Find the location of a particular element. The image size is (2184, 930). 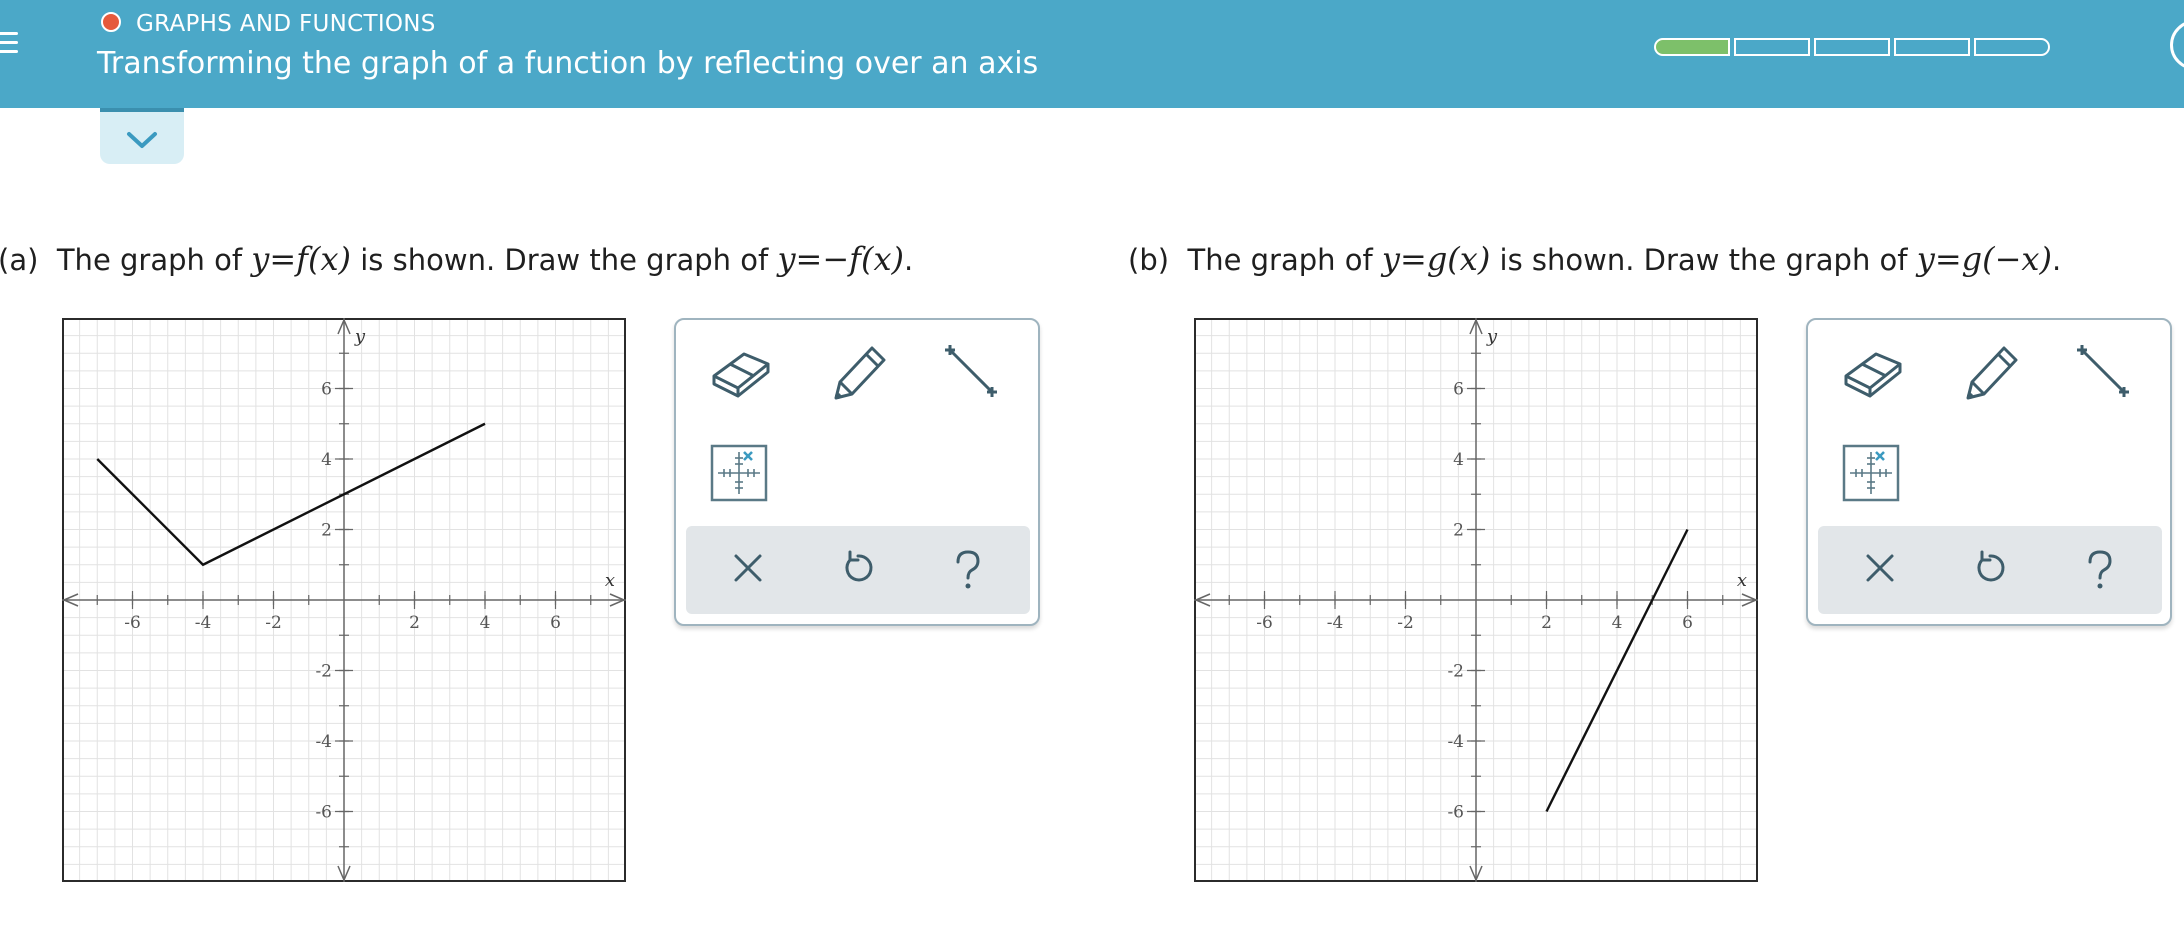

graph-a-action-bar is located at coordinates (858, 570).